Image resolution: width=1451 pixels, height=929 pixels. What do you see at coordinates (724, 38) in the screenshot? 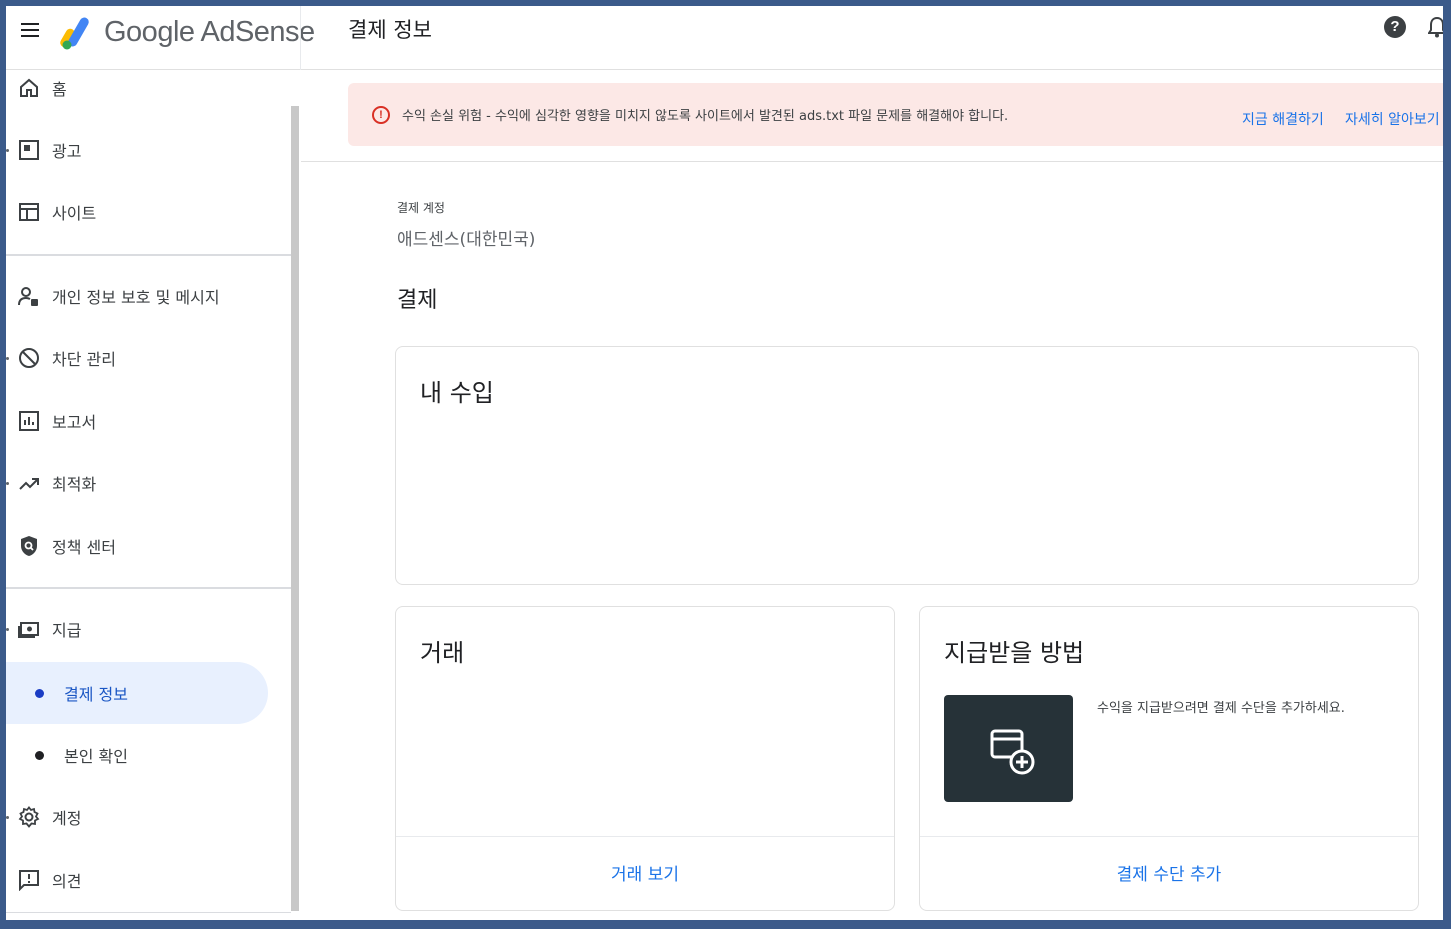
I see `top-bar: Google AdSense 결제 정보 ?` at bounding box center [724, 38].